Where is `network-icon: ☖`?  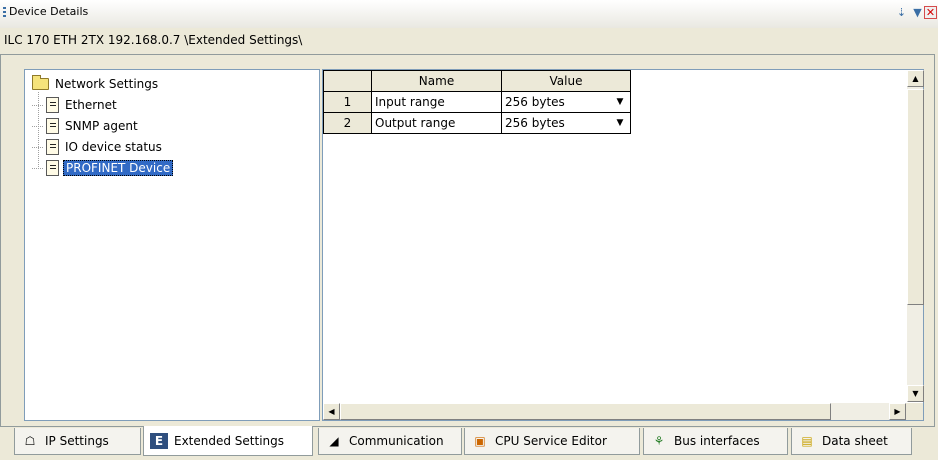 network-icon: ☖ is located at coordinates (30, 441).